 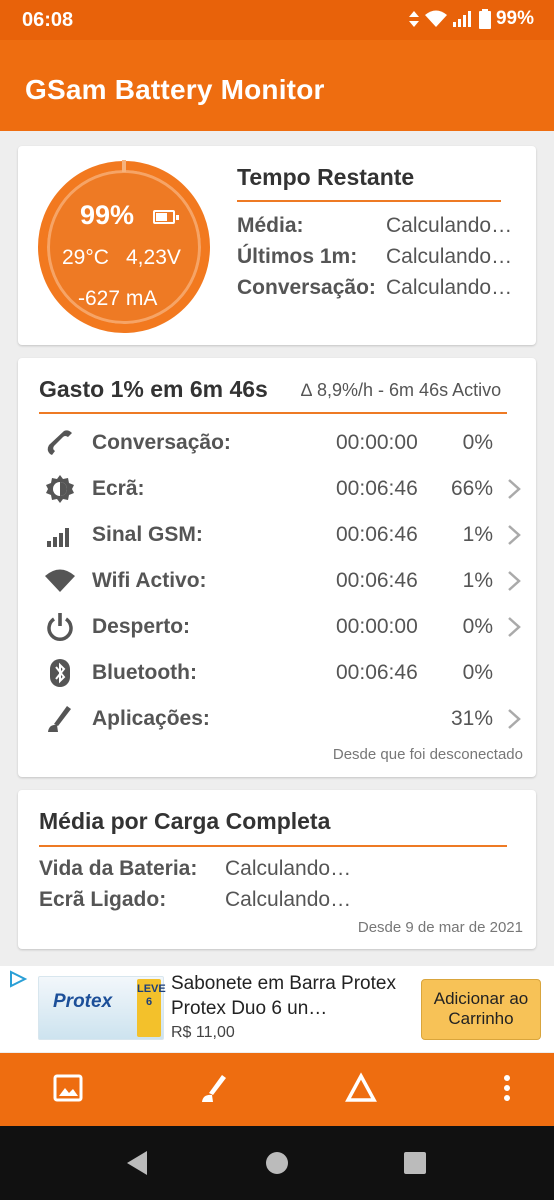 I want to click on usage-label: Desperto:, so click(x=141, y=626).